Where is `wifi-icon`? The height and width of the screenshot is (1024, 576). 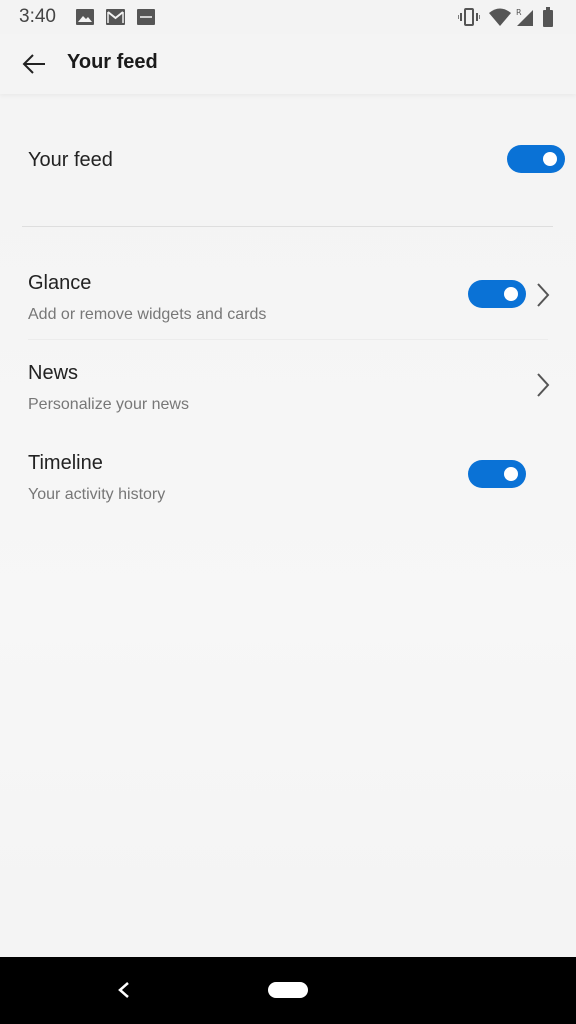
wifi-icon is located at coordinates (500, 17).